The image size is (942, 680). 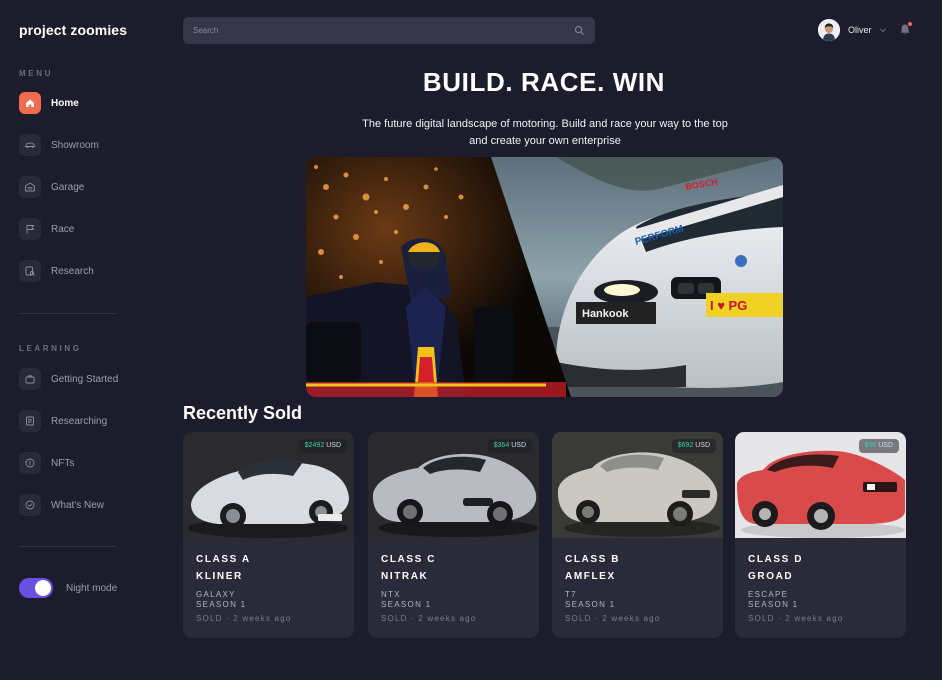 I want to click on brand-logo: project zoomies, so click(x=73, y=30).